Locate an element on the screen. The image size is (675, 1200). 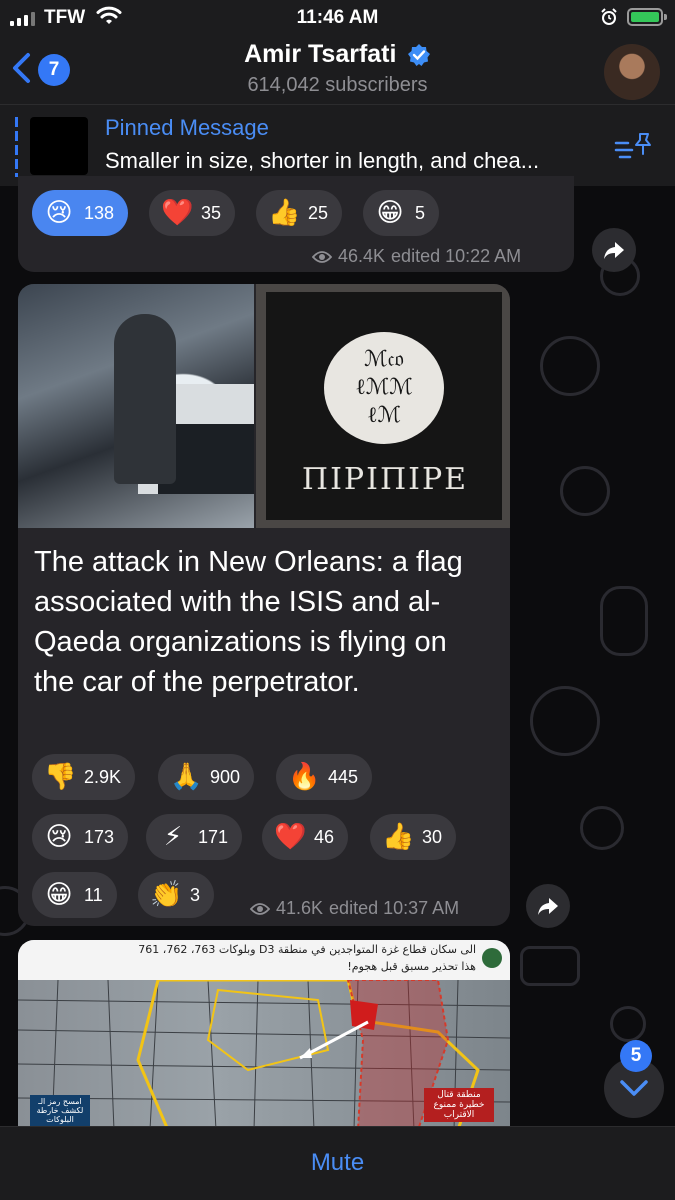
thumbs-down-icon: 👎 is located at coordinates (60, 777).